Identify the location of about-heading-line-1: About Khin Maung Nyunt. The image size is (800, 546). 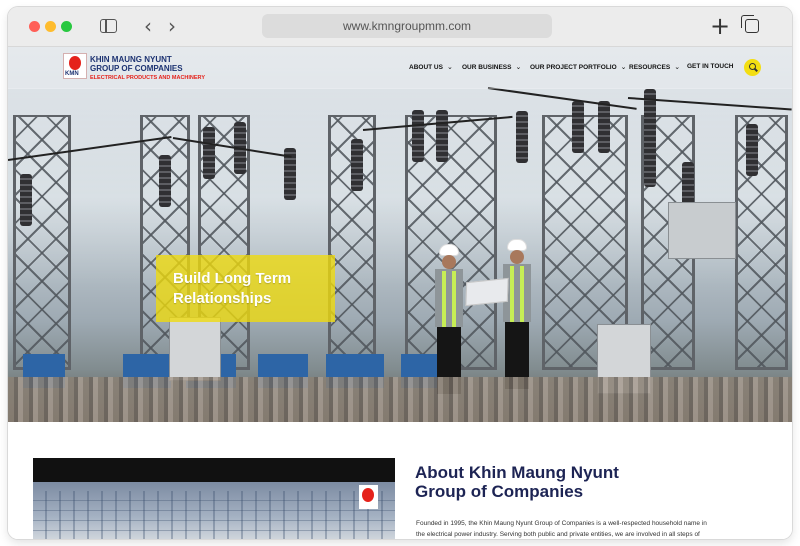
(517, 472).